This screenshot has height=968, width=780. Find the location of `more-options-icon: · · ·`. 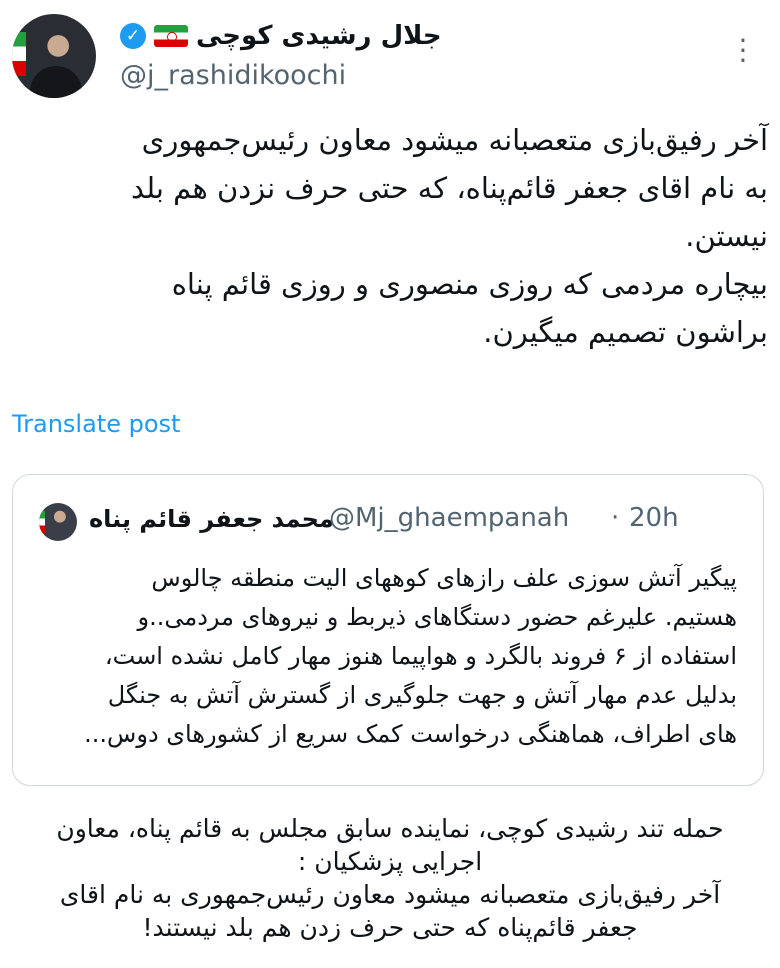

more-options-icon: · · · is located at coordinates (743, 51).